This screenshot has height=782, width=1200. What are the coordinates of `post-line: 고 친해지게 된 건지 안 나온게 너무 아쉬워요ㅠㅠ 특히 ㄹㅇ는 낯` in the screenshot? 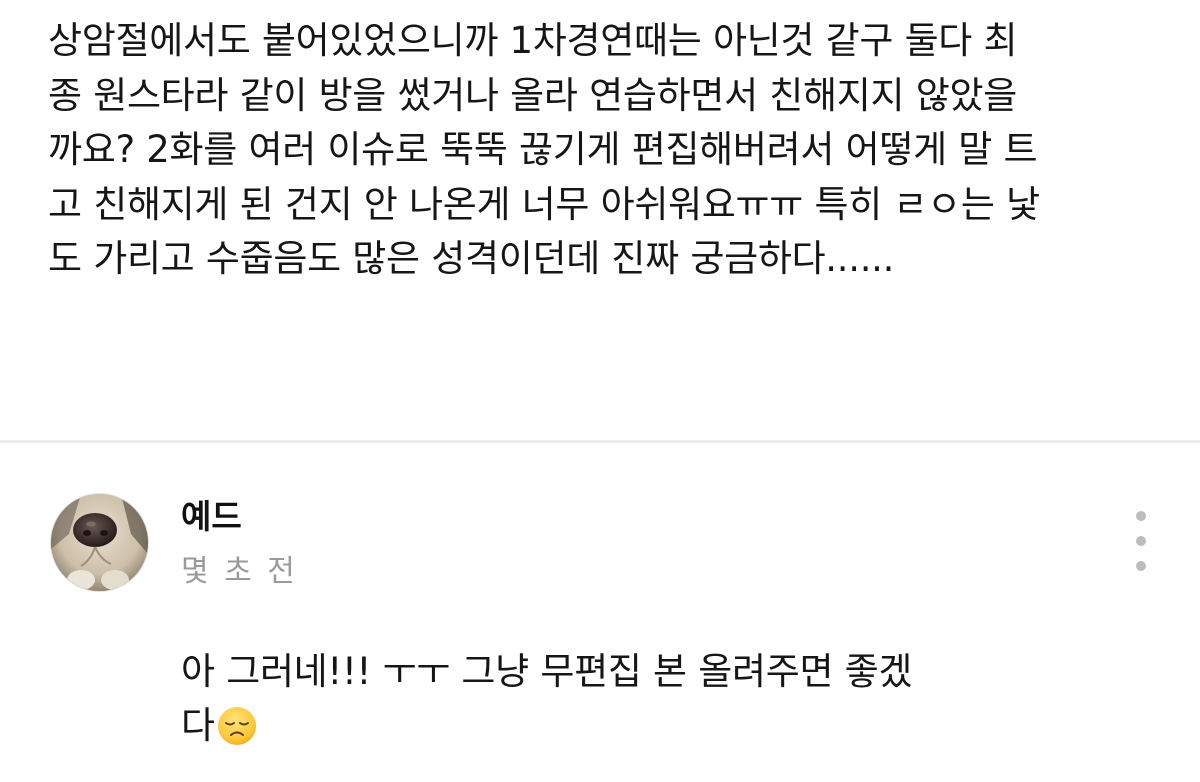 It's located at (544, 204).